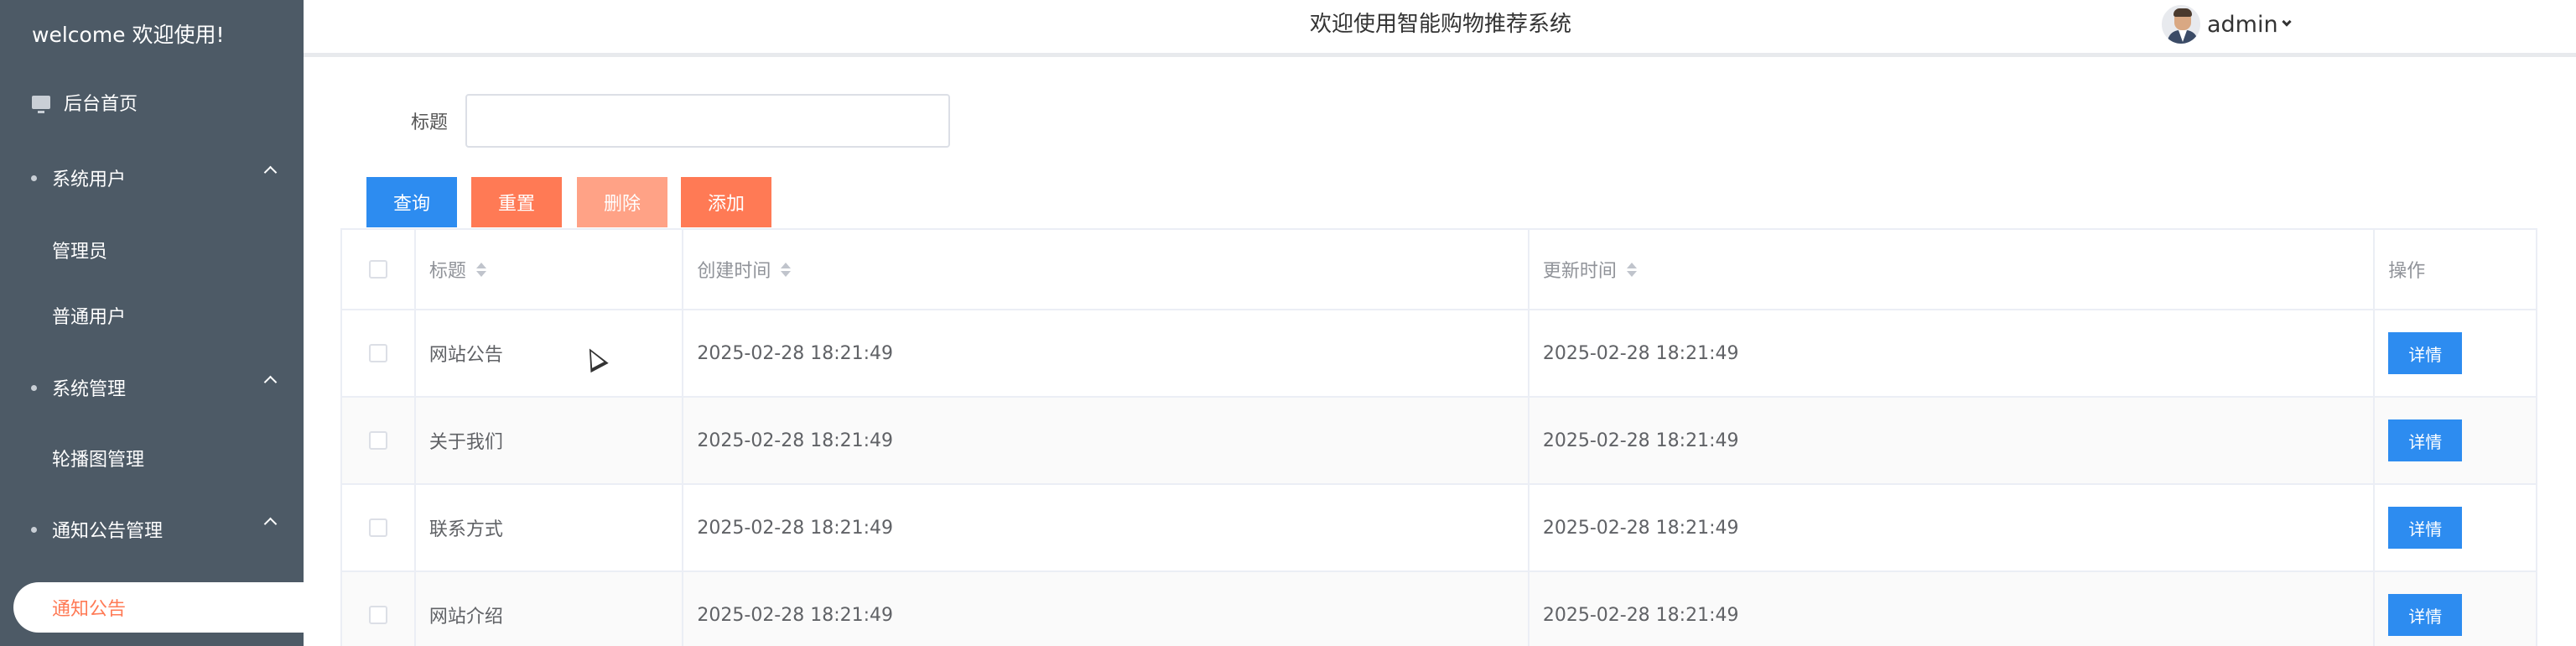 This screenshot has height=646, width=2576. Describe the element at coordinates (707, 121) in the screenshot. I see `title-search-input` at that location.